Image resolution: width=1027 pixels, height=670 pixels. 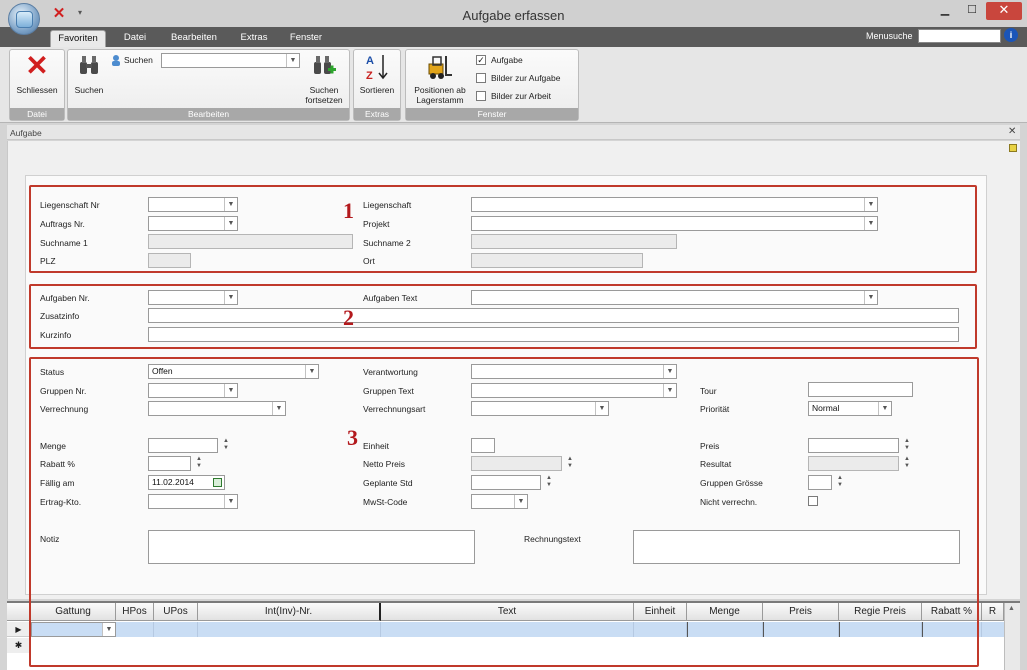 I want to click on menge-field, so click(x=183, y=445).